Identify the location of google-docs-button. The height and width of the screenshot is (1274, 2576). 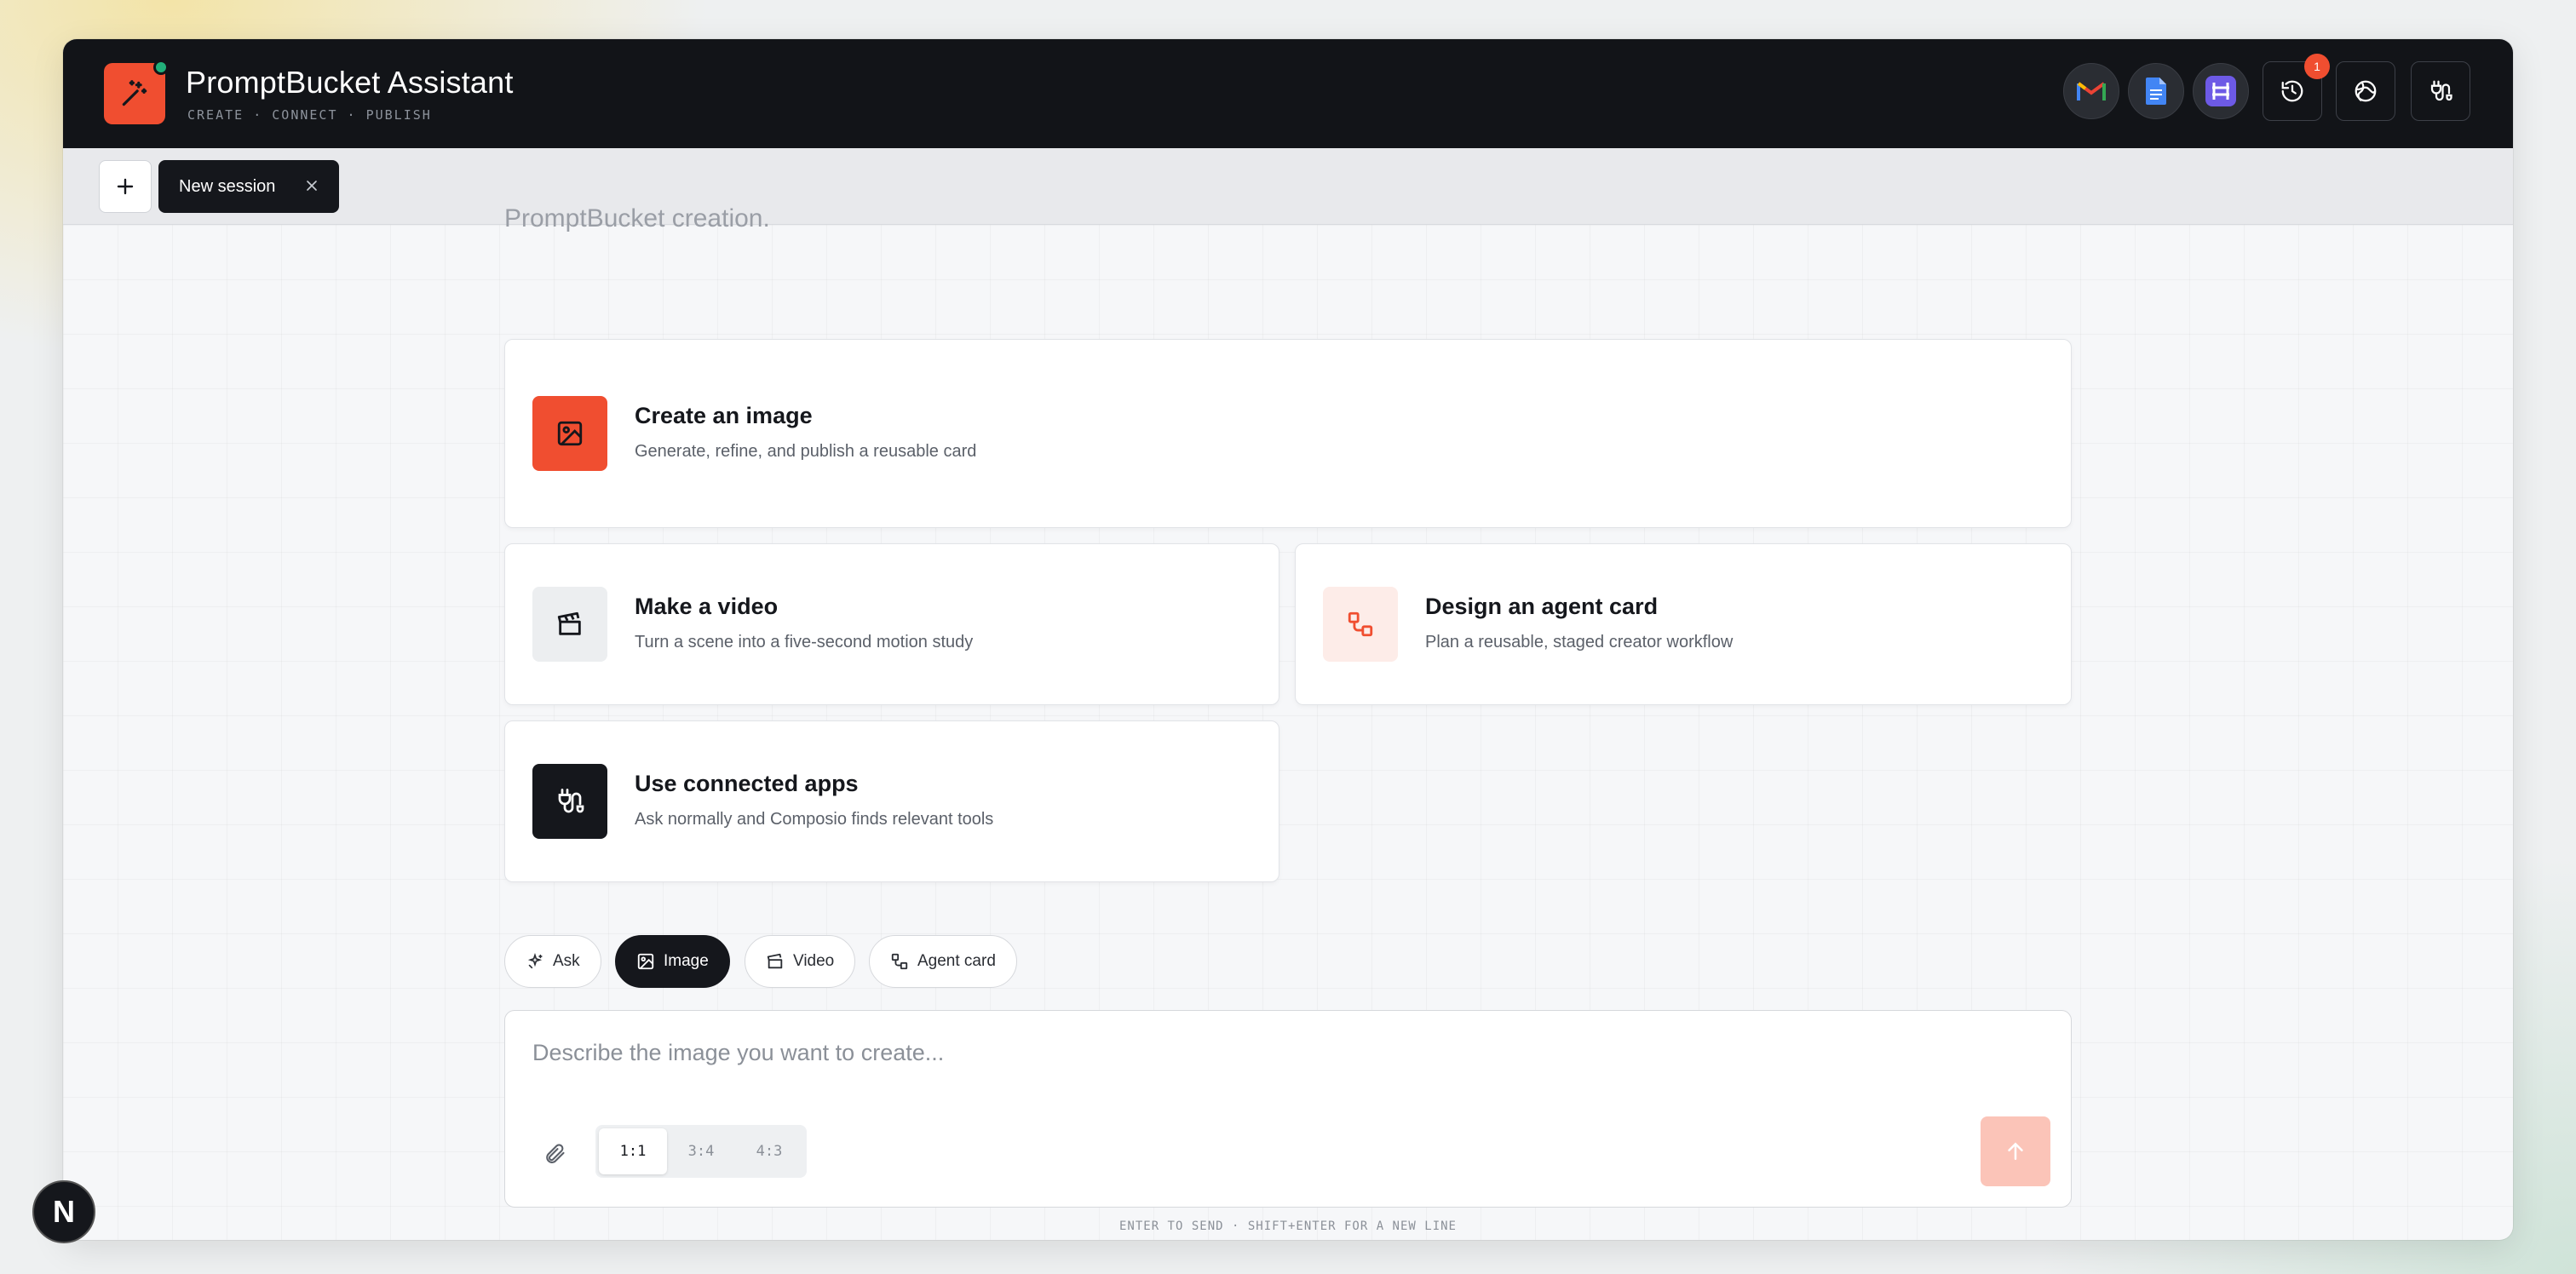
(2156, 91).